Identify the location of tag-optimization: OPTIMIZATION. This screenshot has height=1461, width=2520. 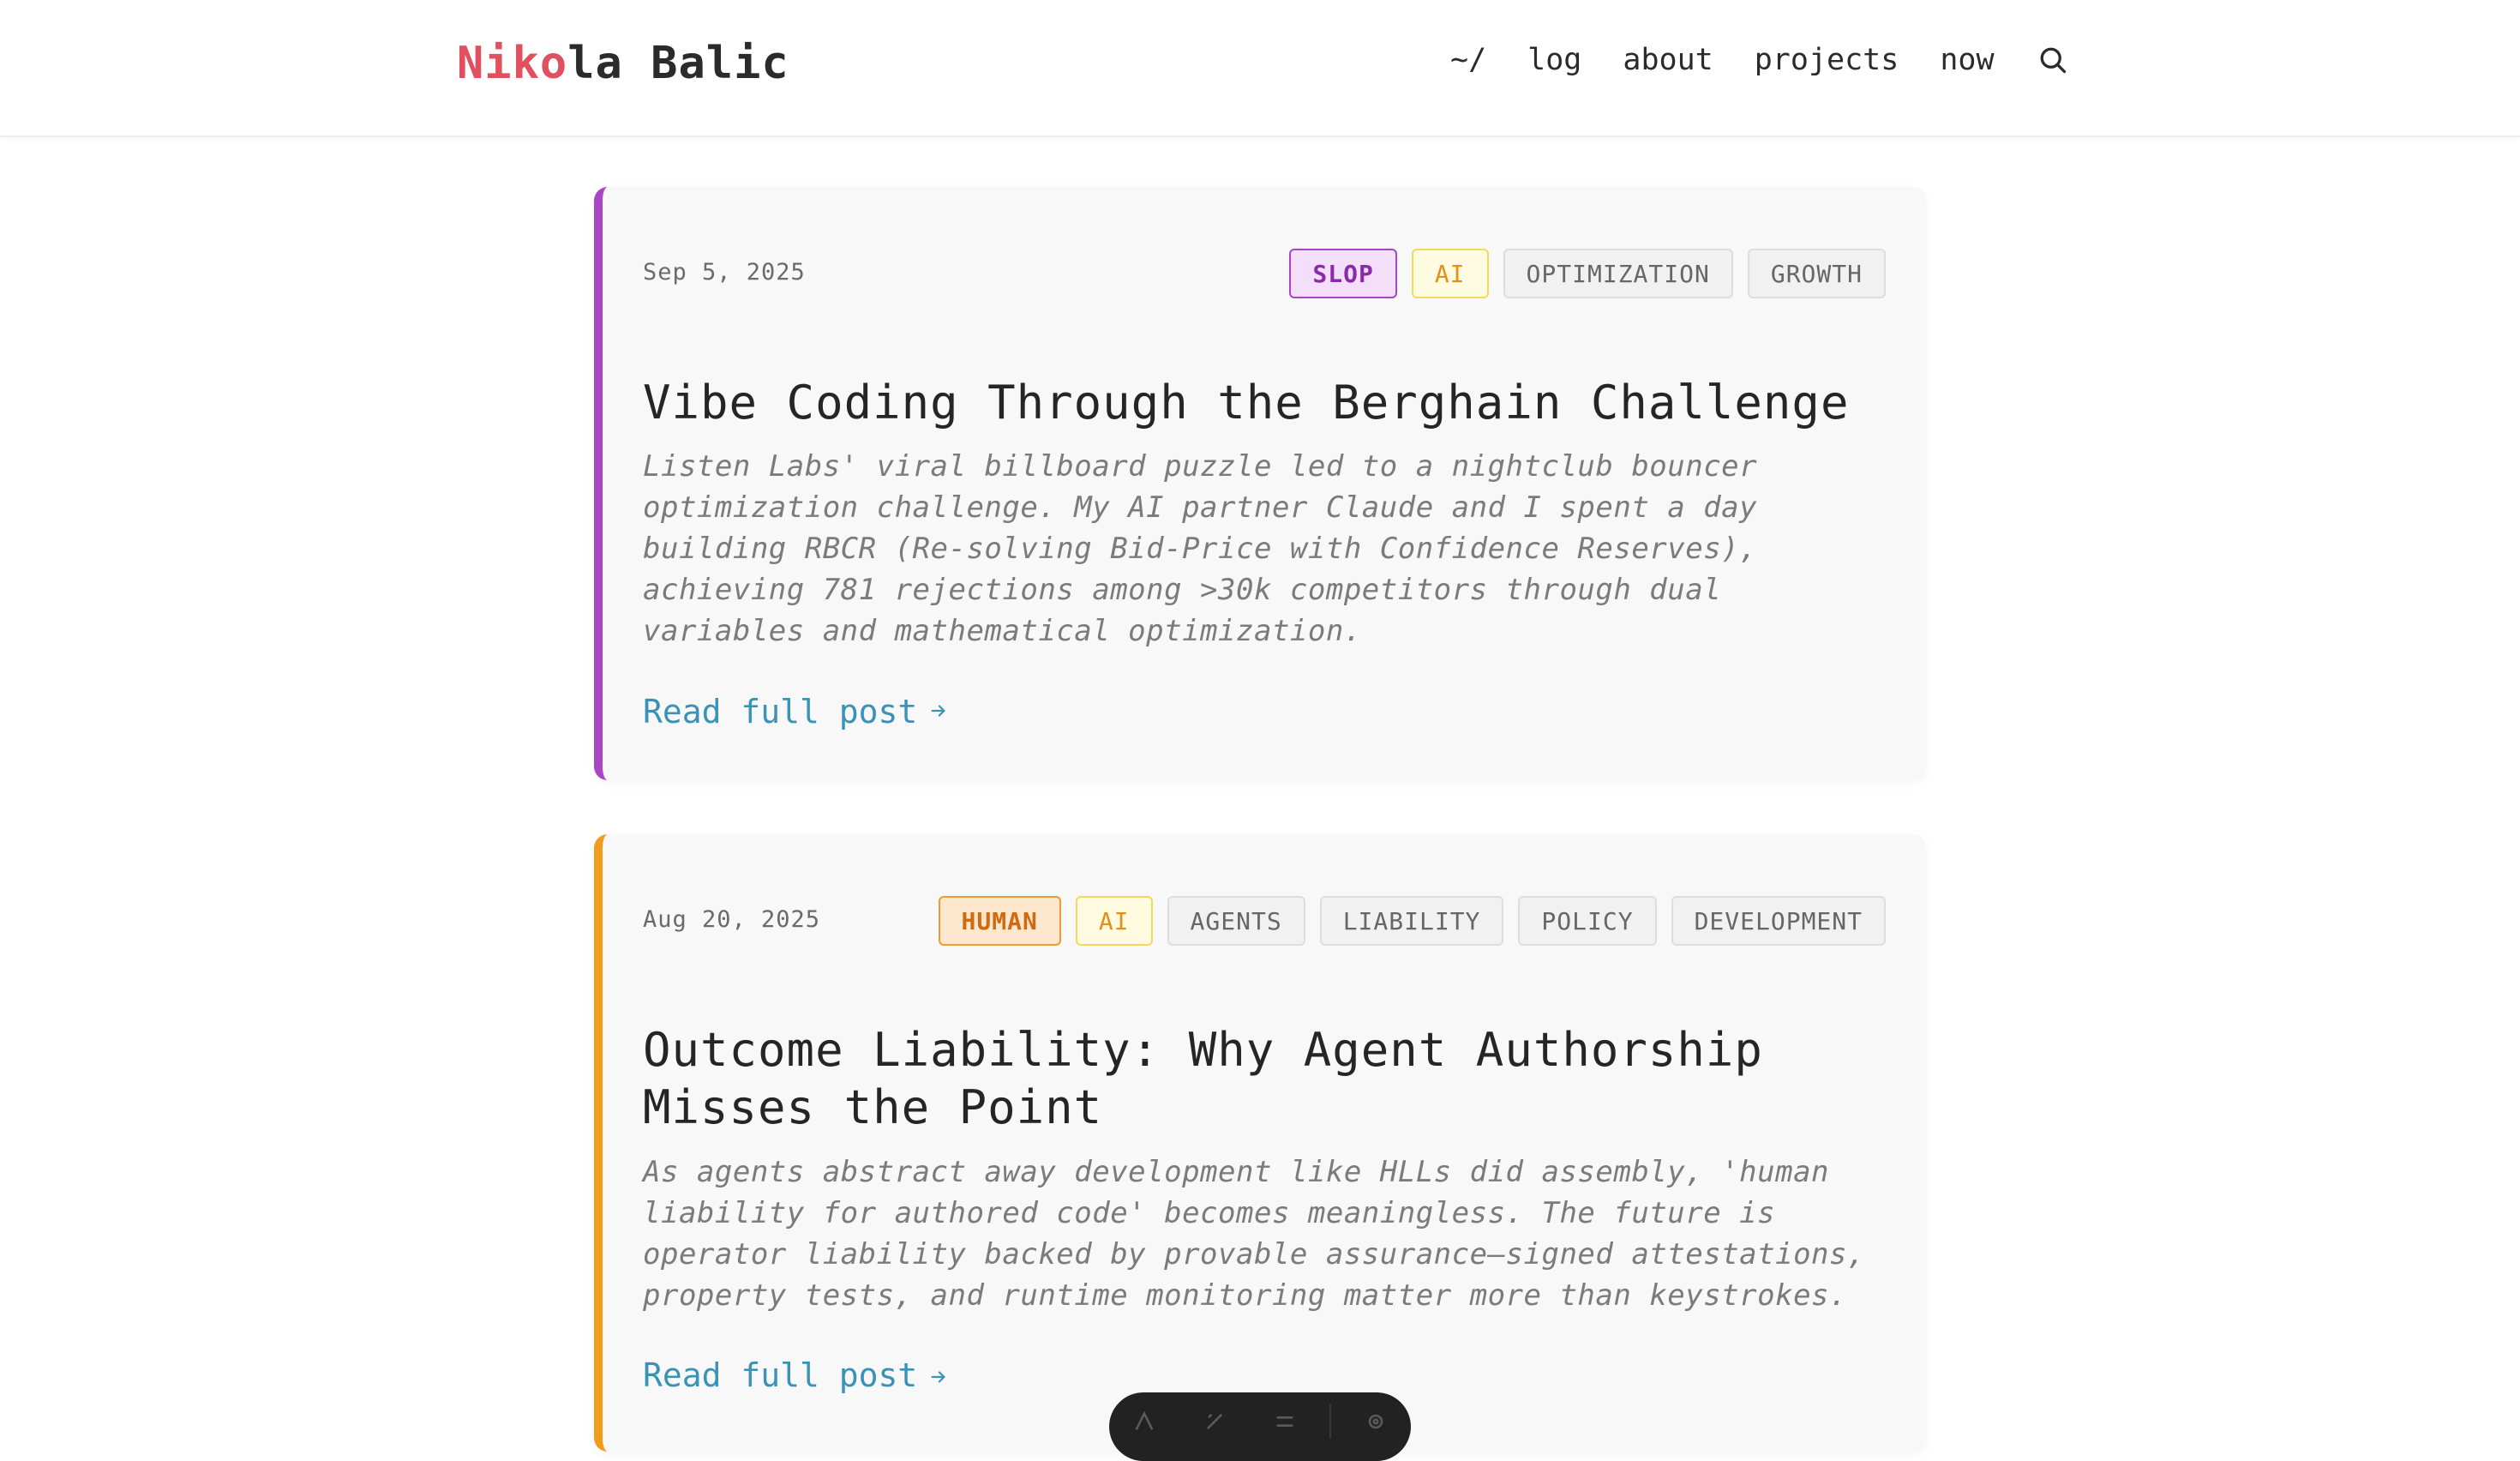
(1618, 273).